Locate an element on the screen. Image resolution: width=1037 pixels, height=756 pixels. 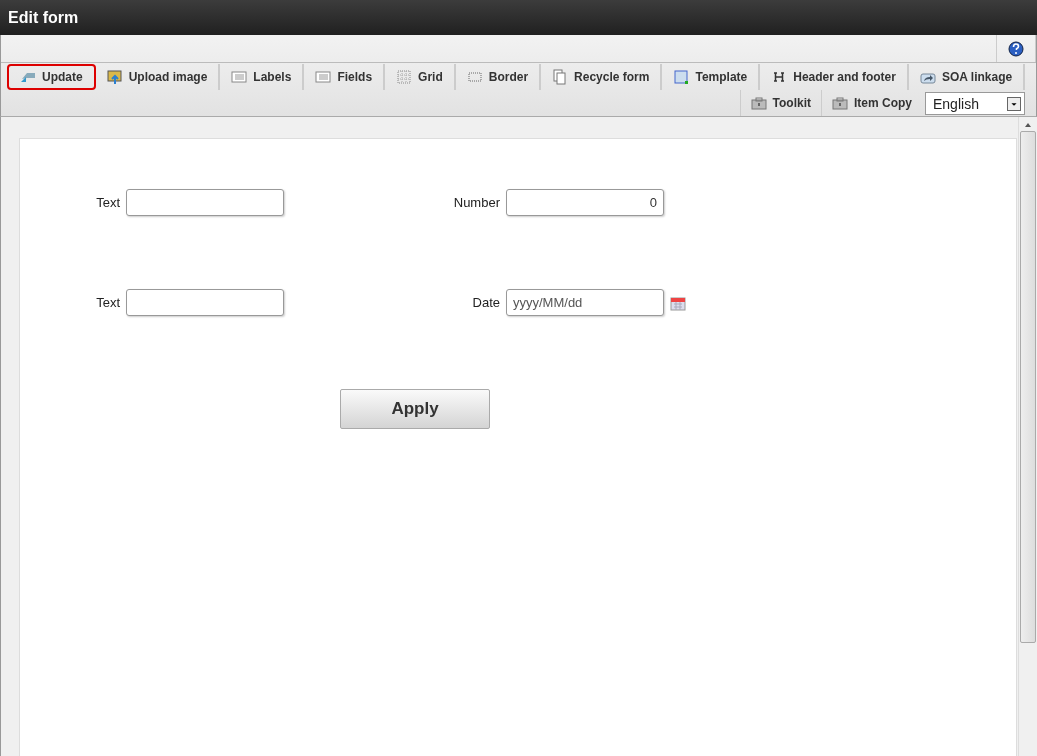
documents-icon is located at coordinates (560, 77).